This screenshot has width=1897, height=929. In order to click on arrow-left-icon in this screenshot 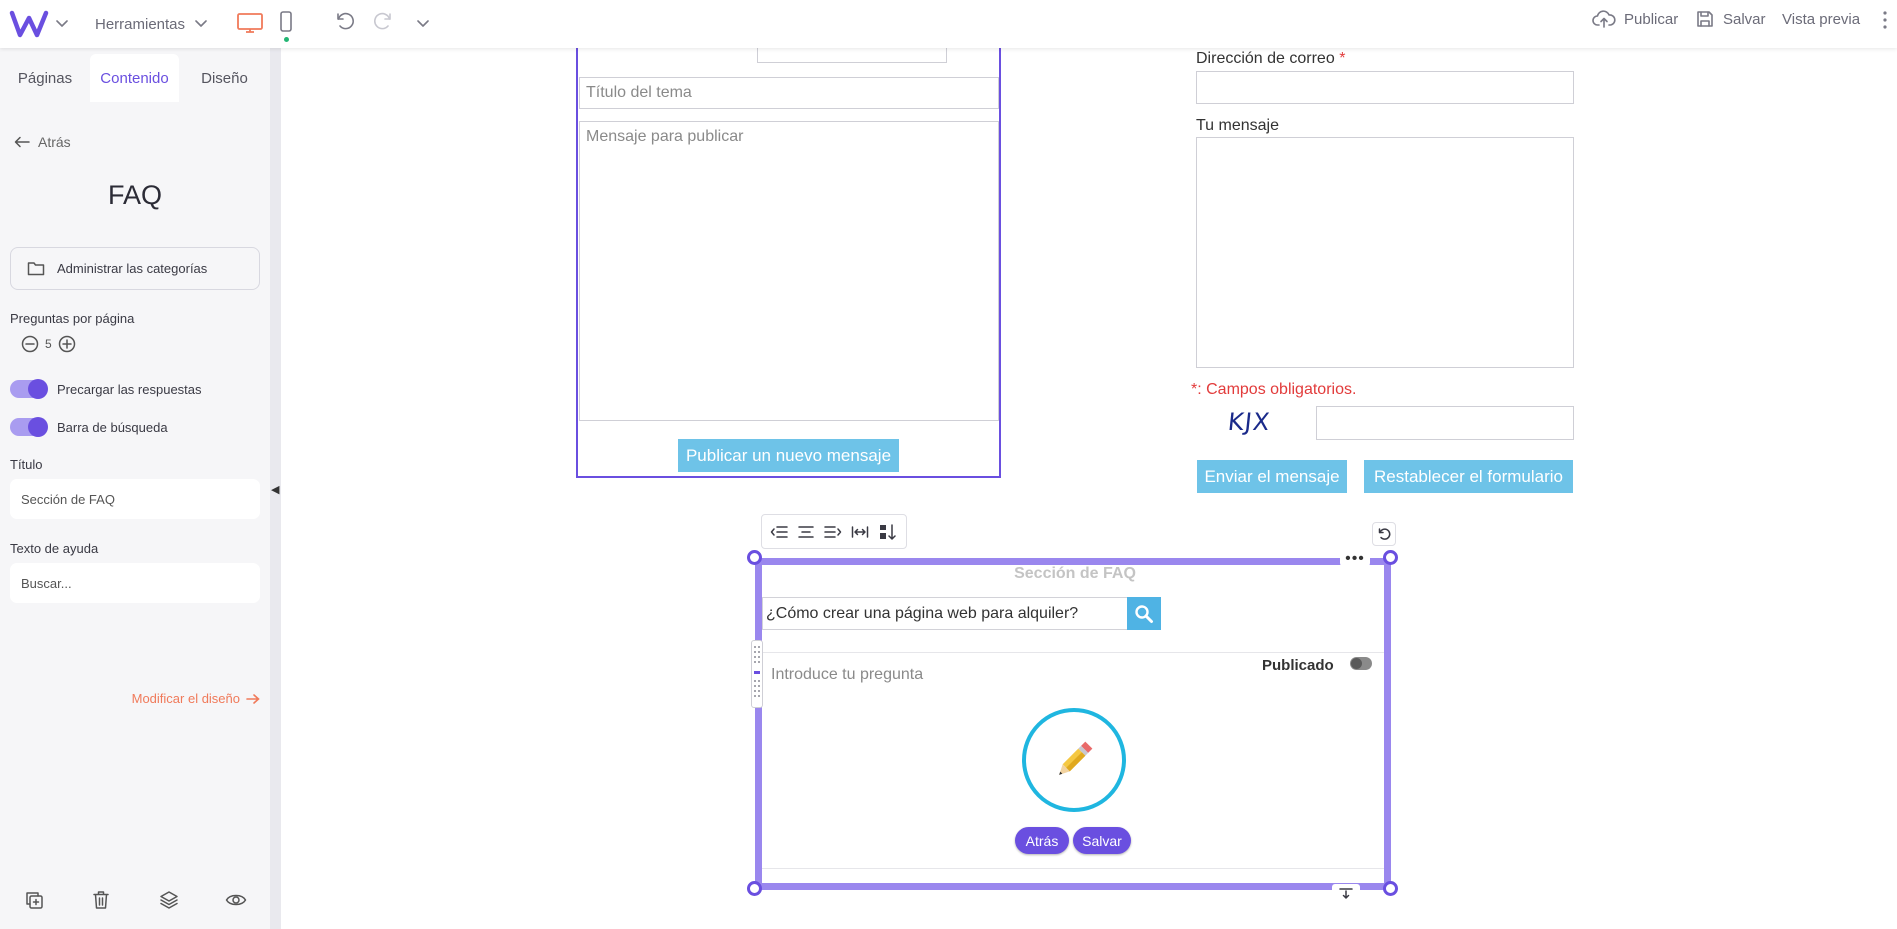, I will do `click(22, 142)`.